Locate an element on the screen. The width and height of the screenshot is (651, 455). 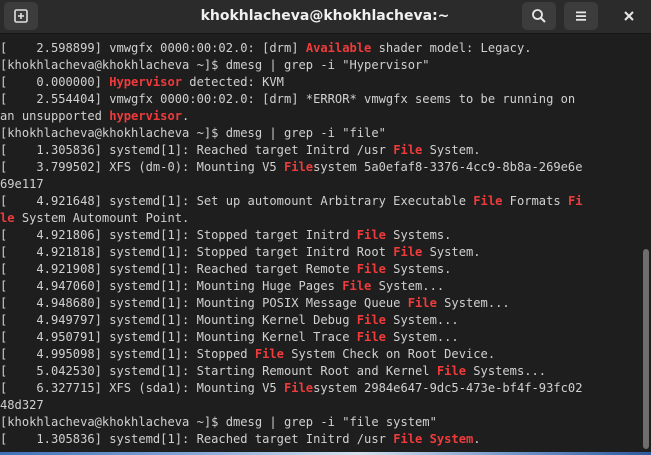
close-button is located at coordinates (629, 16).